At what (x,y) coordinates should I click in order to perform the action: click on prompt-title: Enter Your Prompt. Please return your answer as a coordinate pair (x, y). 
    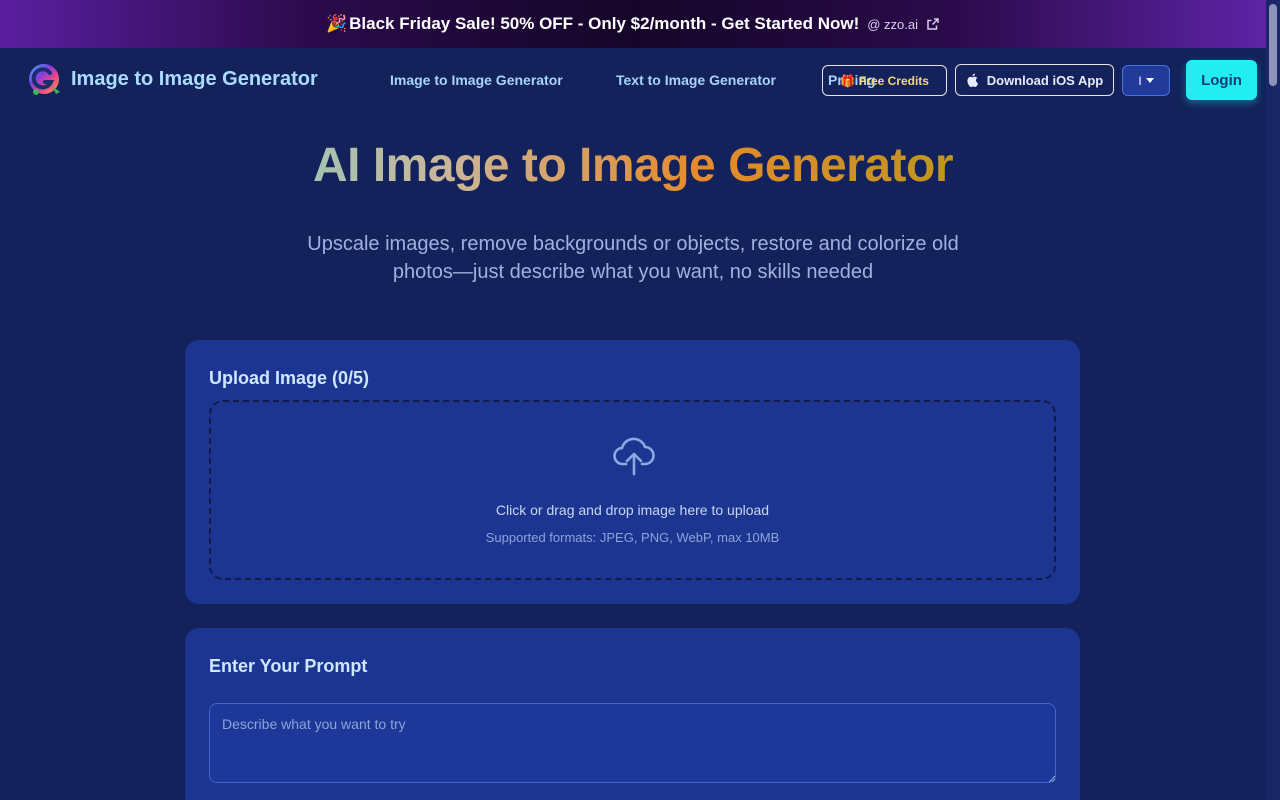
    Looking at the image, I should click on (288, 666).